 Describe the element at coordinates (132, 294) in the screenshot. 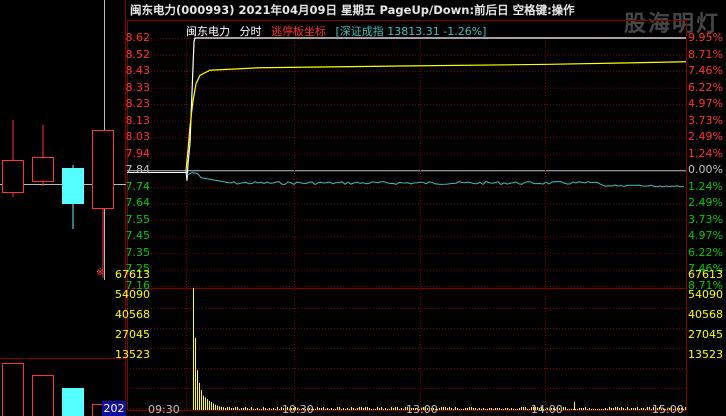

I see `volume-tick-left-1: 54090` at that location.